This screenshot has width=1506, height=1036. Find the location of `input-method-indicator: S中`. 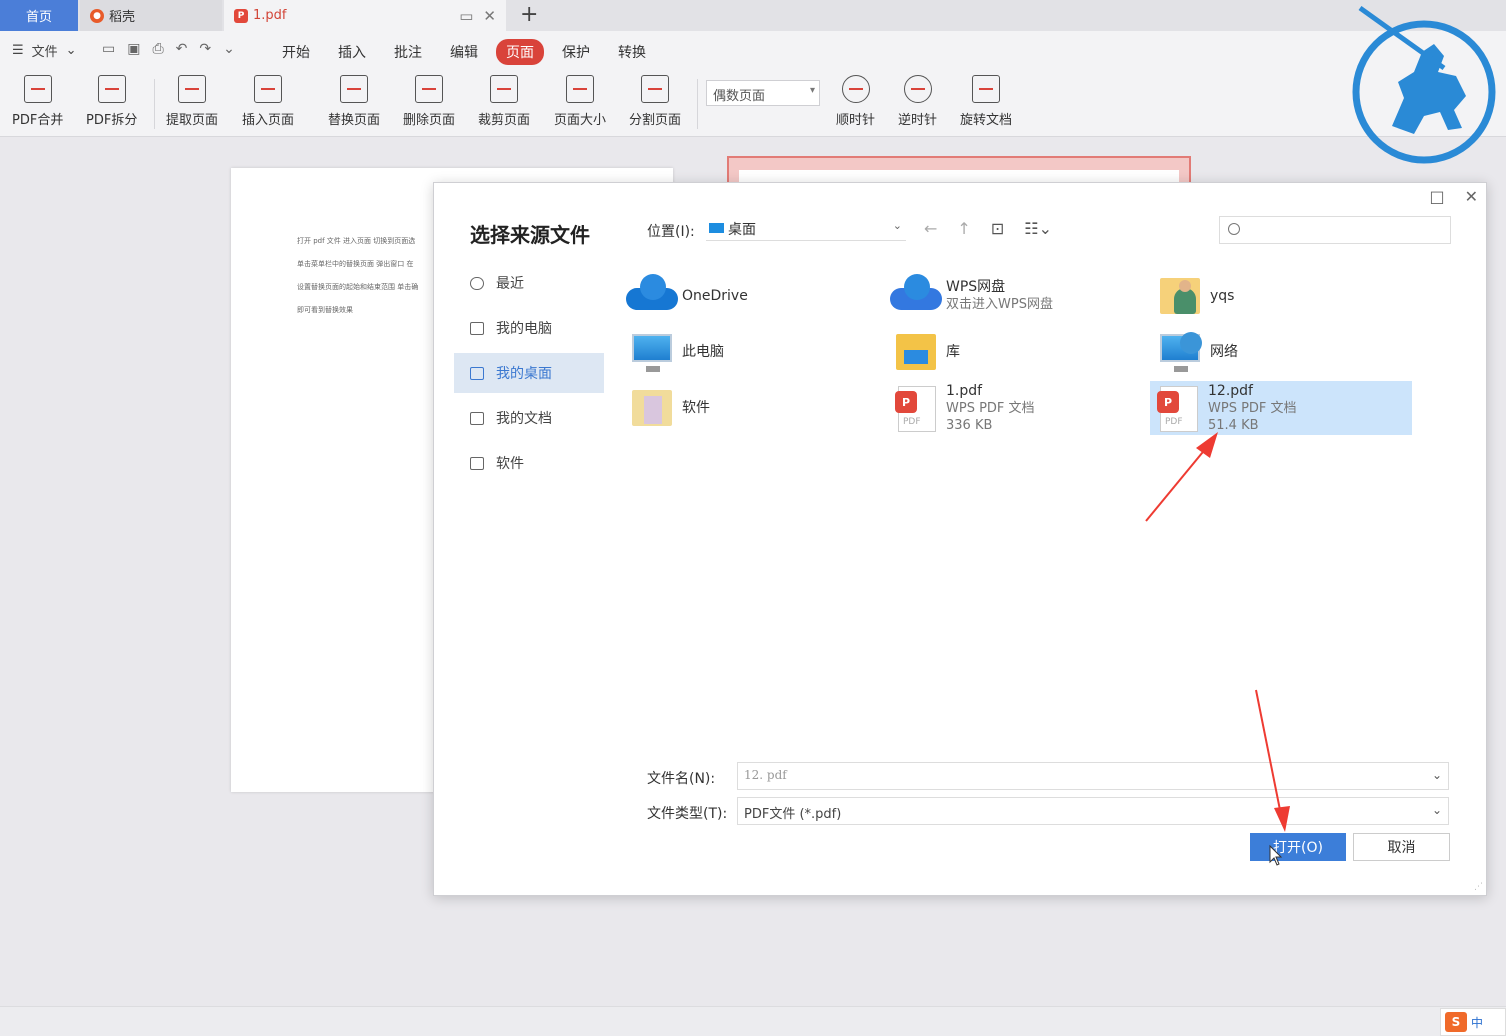

input-method-indicator: S中 is located at coordinates (1473, 1022).